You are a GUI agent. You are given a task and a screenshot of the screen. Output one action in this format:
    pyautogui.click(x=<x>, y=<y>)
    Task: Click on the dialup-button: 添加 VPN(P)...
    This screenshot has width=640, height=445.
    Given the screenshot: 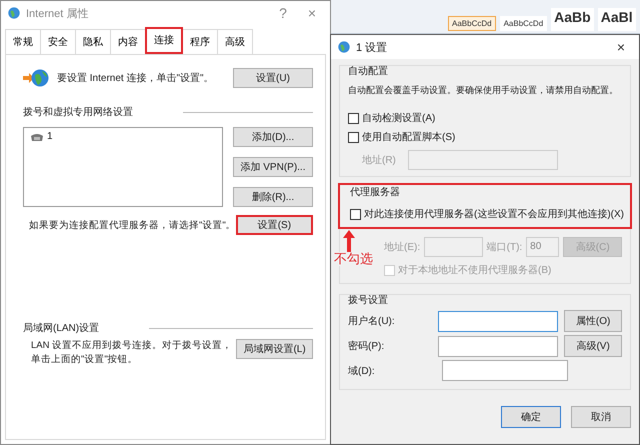 What is the action you would take?
    pyautogui.click(x=273, y=167)
    